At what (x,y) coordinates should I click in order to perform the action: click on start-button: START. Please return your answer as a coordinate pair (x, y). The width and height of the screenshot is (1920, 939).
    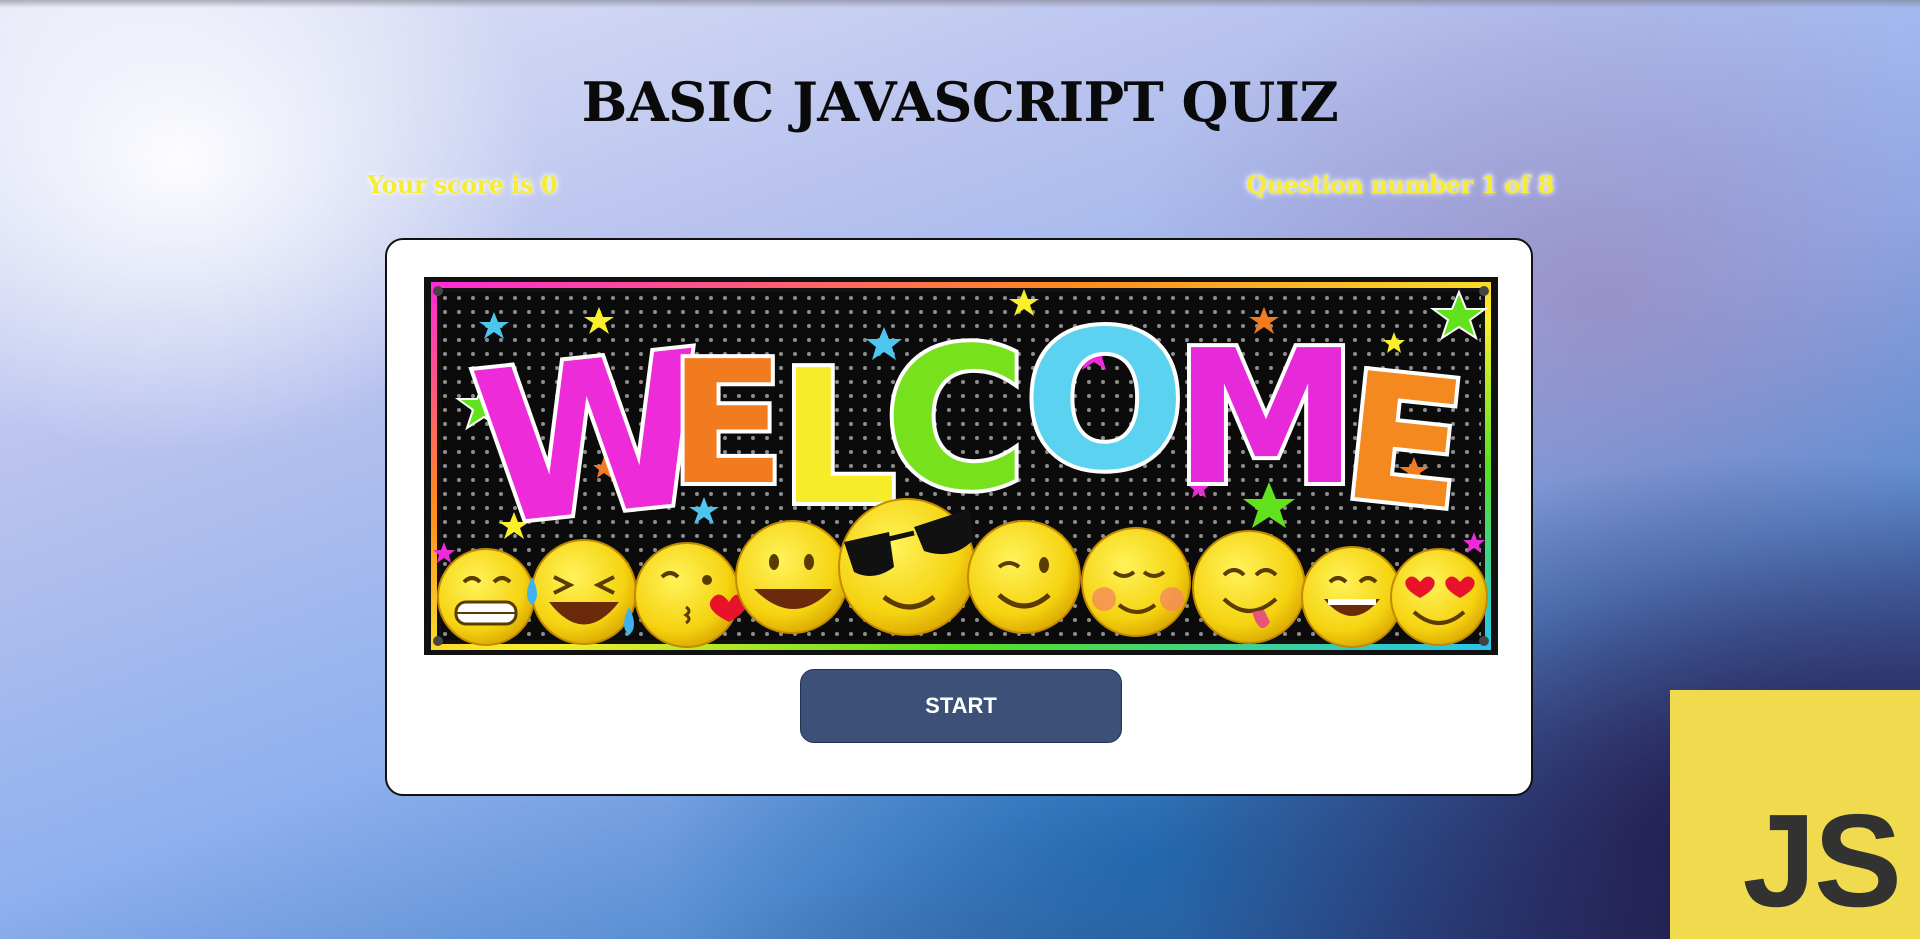
    Looking at the image, I should click on (961, 706).